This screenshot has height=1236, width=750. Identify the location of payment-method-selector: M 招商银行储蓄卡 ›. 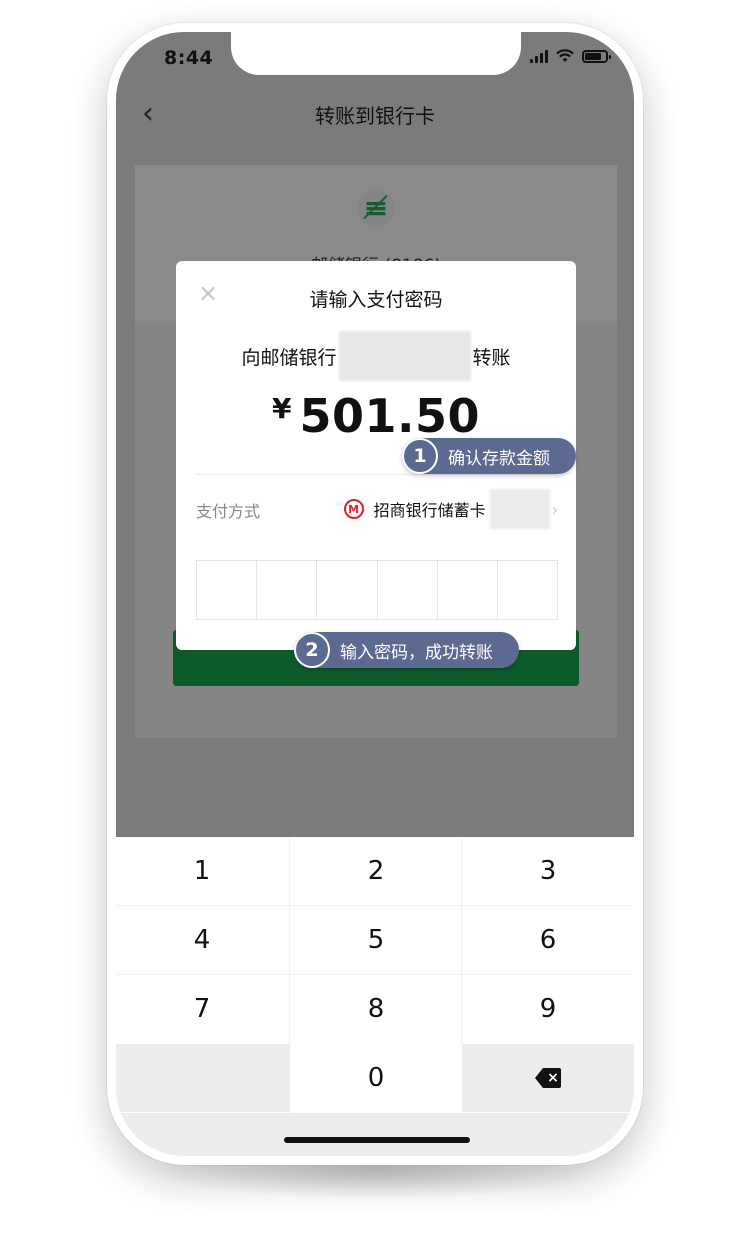
(450, 509).